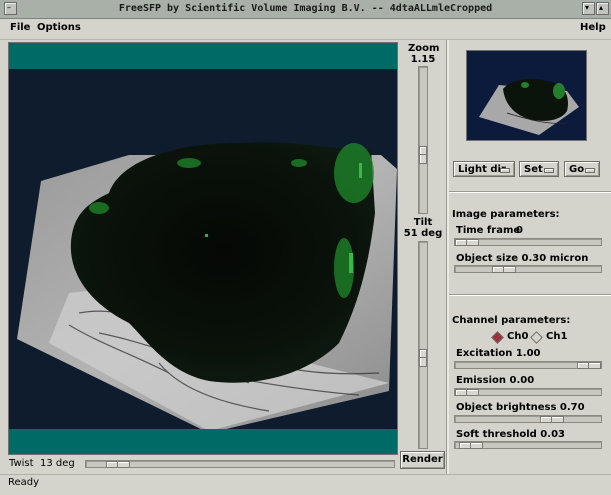  Describe the element at coordinates (497, 337) in the screenshot. I see `ch0-radio` at that location.